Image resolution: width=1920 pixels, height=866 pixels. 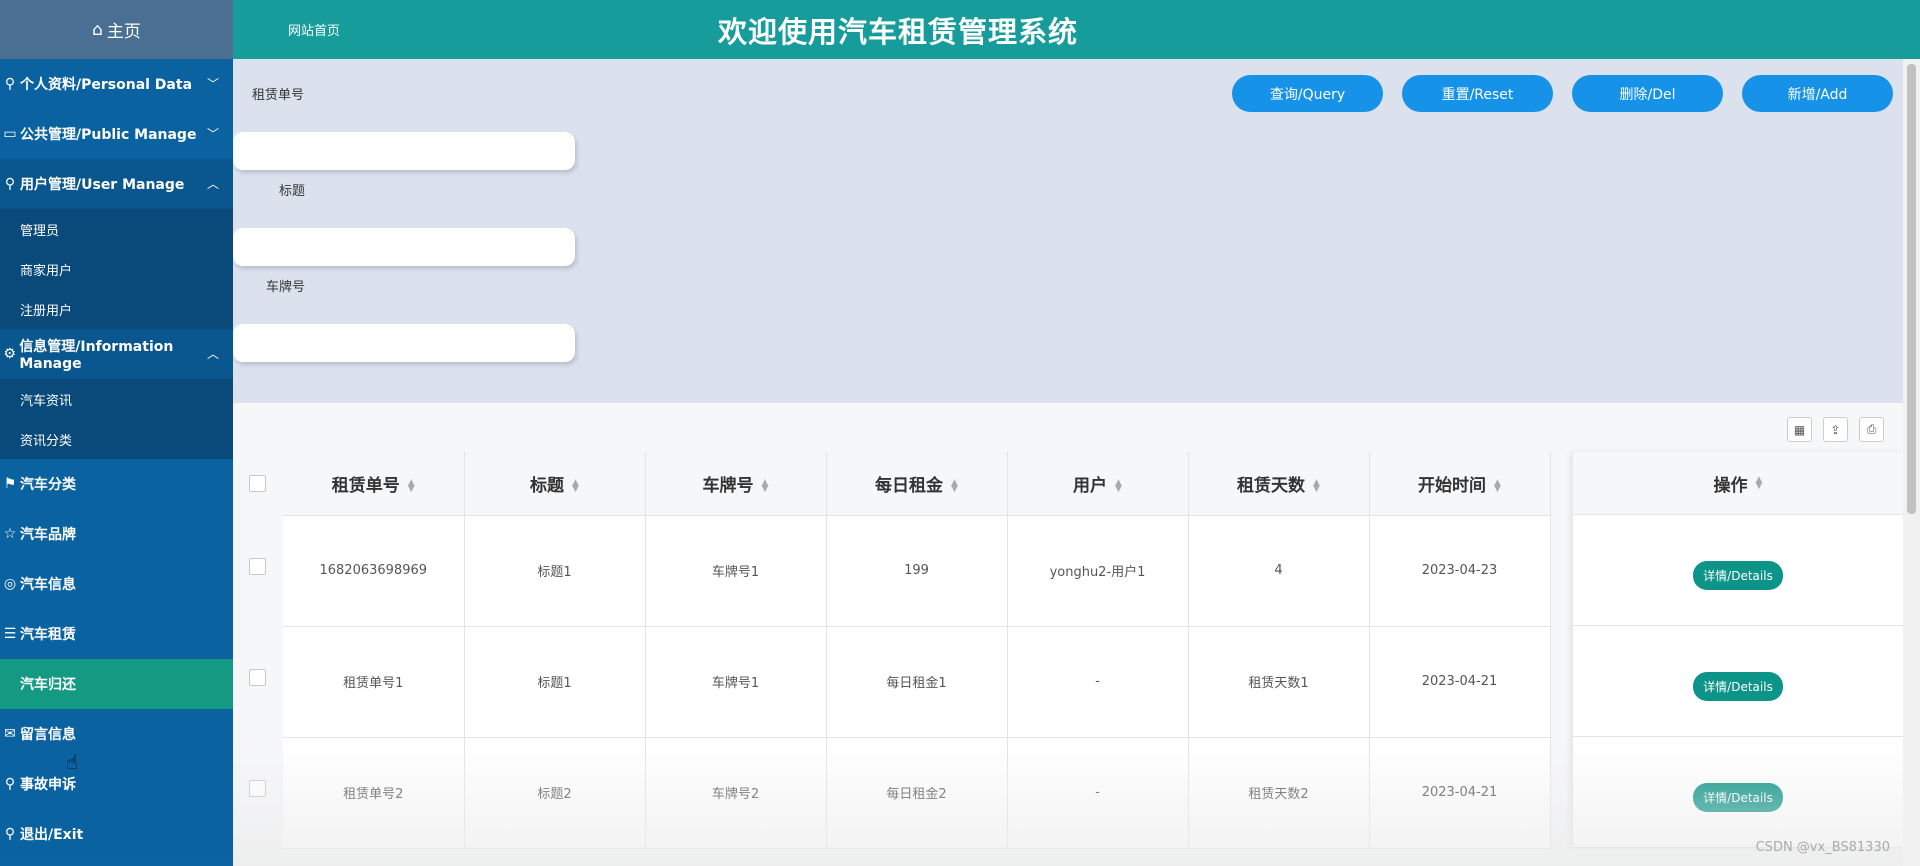 What do you see at coordinates (116, 684) in the screenshot?
I see `menu-car-return: 汽车归还` at bounding box center [116, 684].